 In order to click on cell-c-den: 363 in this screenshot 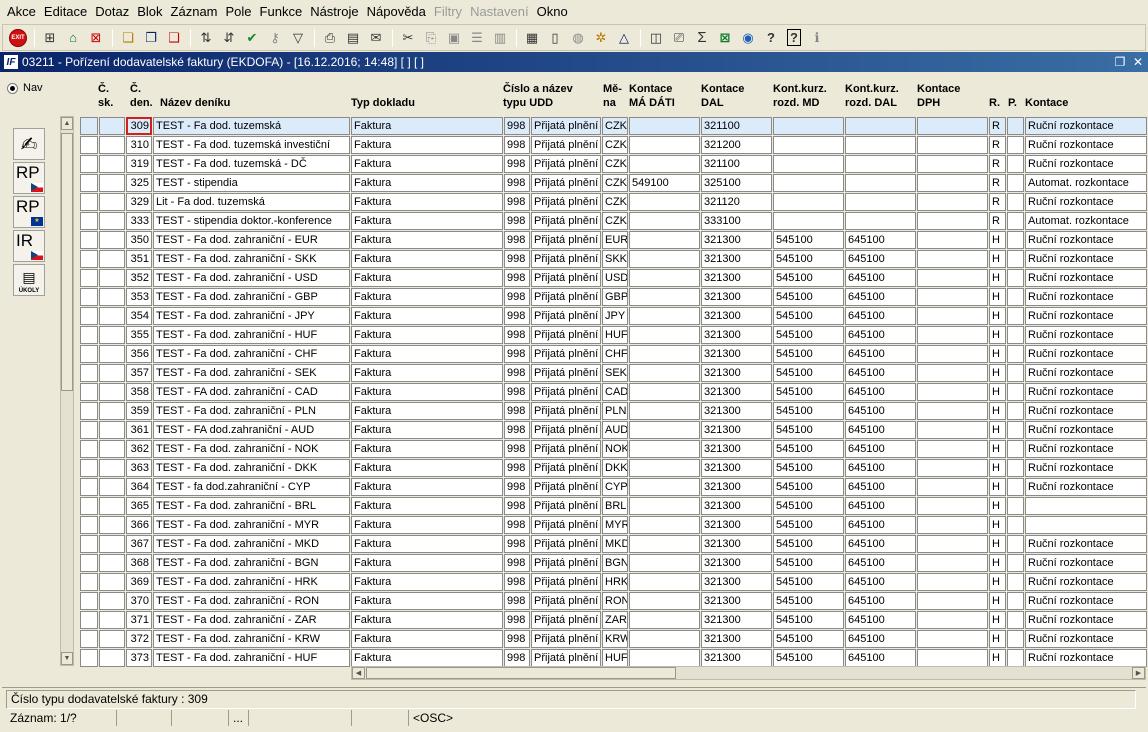, I will do `click(139, 468)`.